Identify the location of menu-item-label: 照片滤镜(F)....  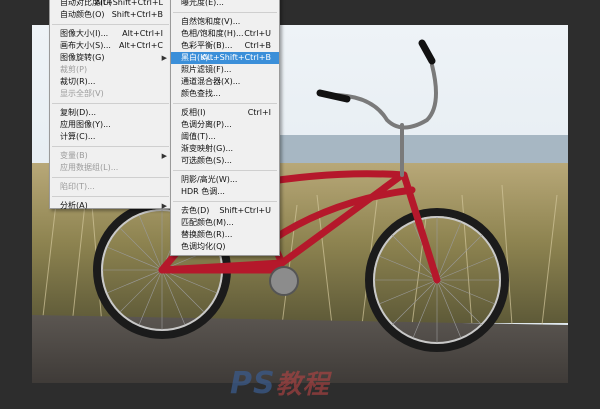
(206, 69).